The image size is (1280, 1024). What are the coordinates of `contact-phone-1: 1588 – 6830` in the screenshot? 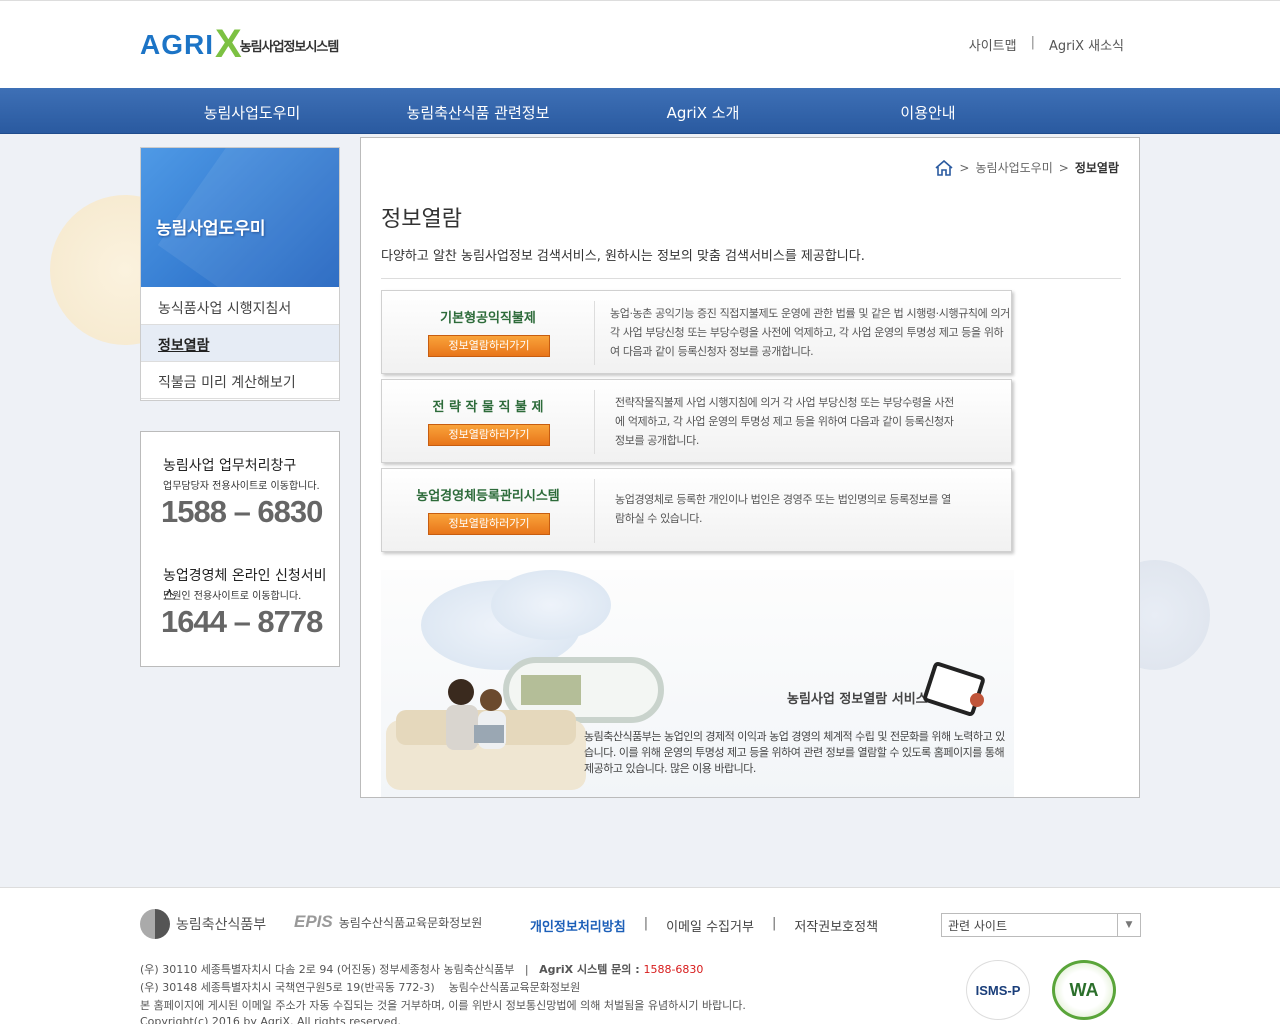 It's located at (242, 511).